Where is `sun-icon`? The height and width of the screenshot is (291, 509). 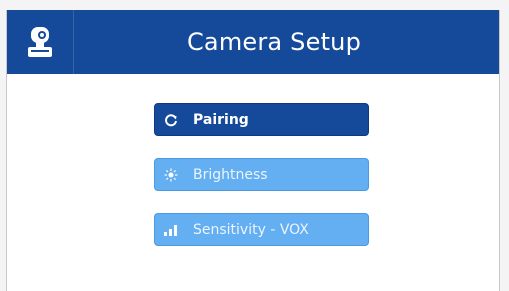
sun-icon is located at coordinates (171, 174).